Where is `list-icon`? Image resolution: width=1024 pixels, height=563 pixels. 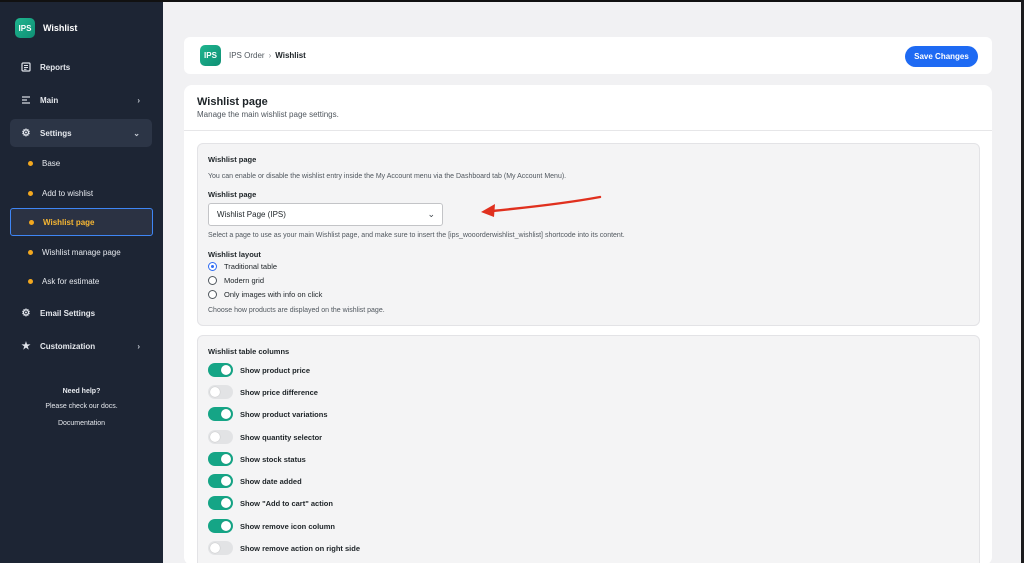 list-icon is located at coordinates (26, 100).